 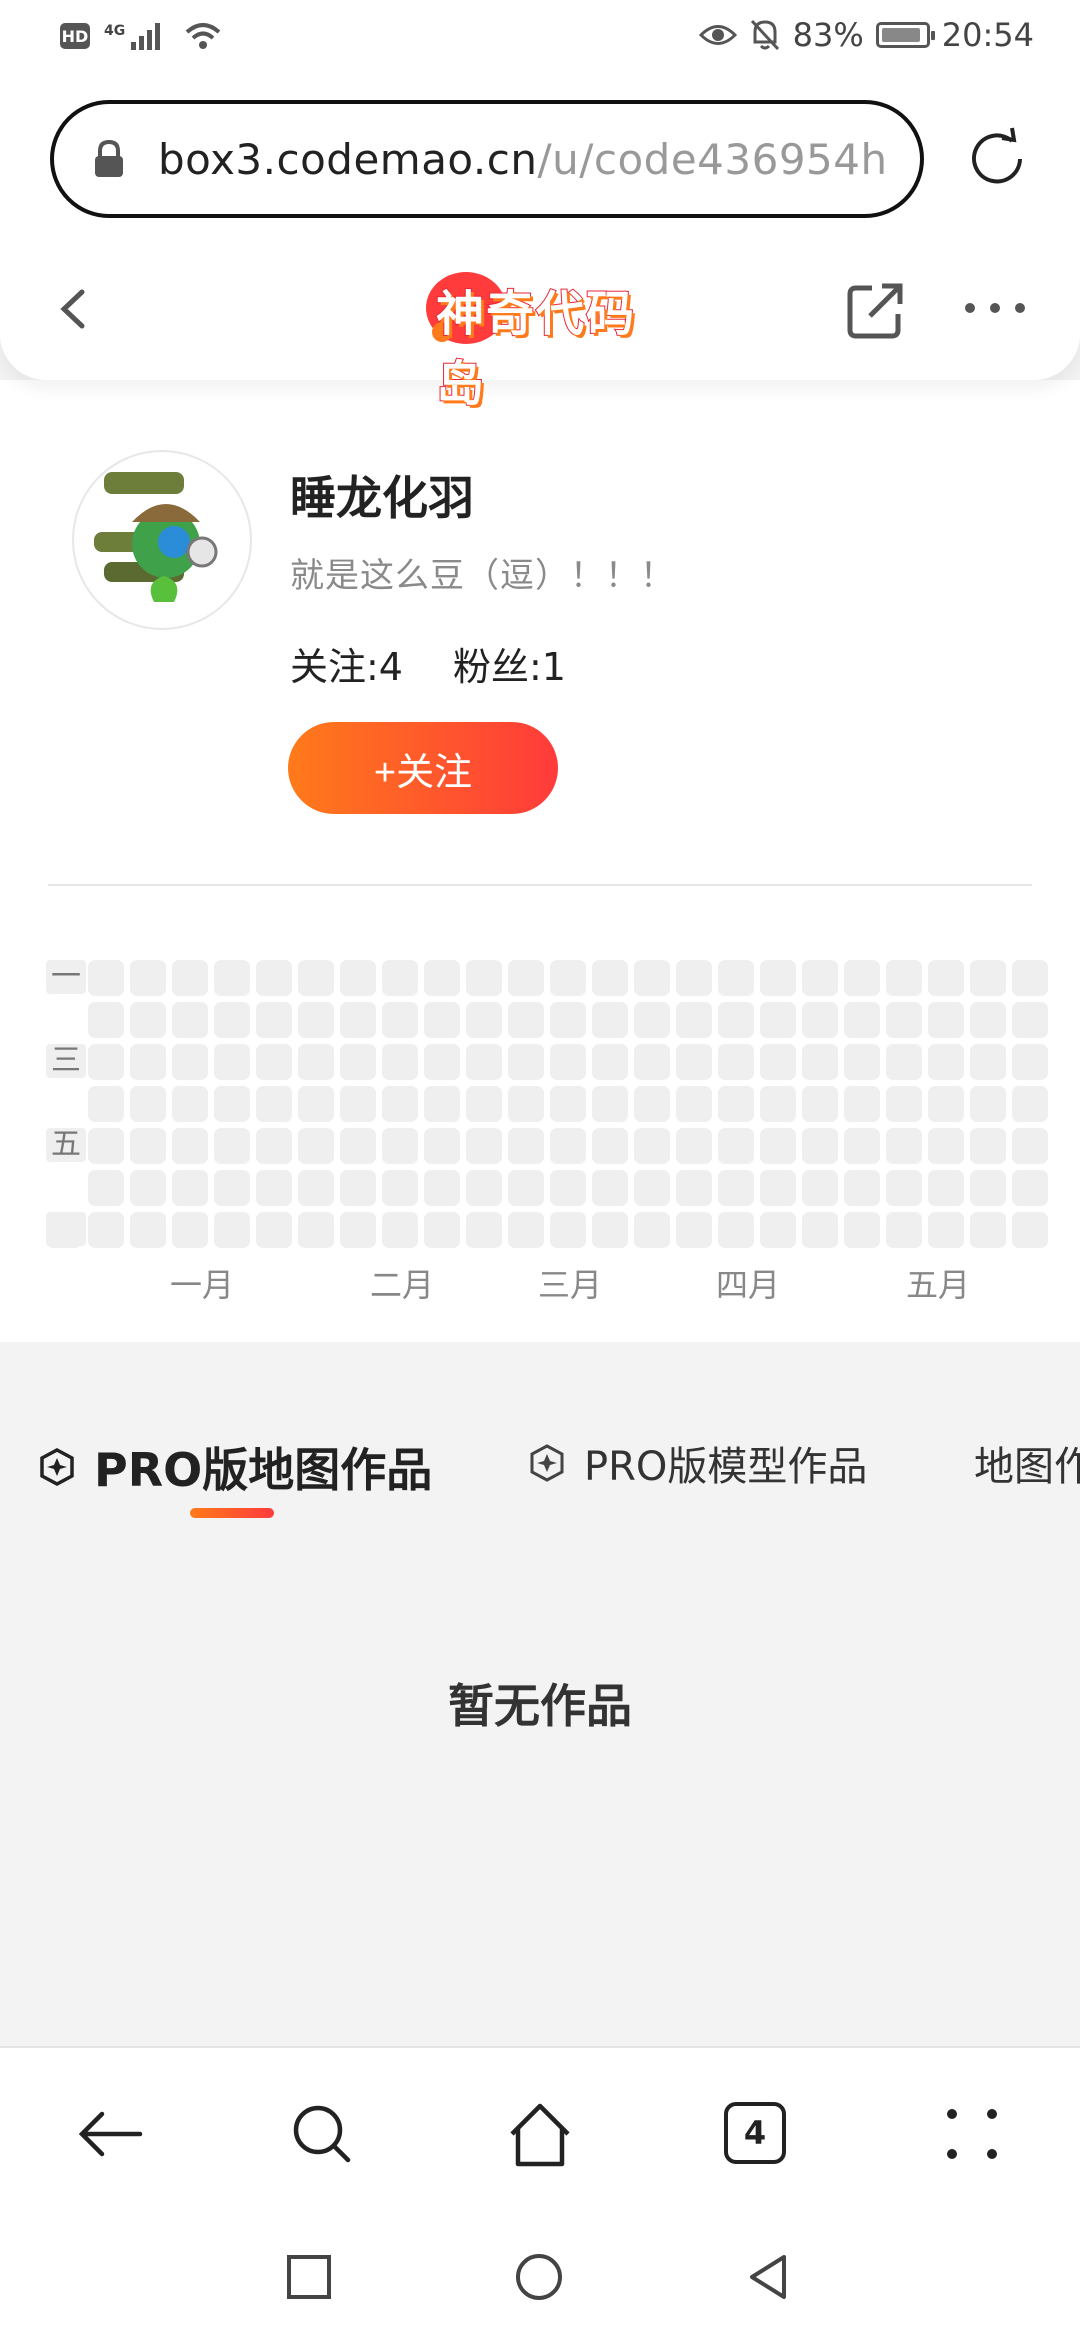 What do you see at coordinates (997, 159) in the screenshot?
I see `reload-icon` at bounding box center [997, 159].